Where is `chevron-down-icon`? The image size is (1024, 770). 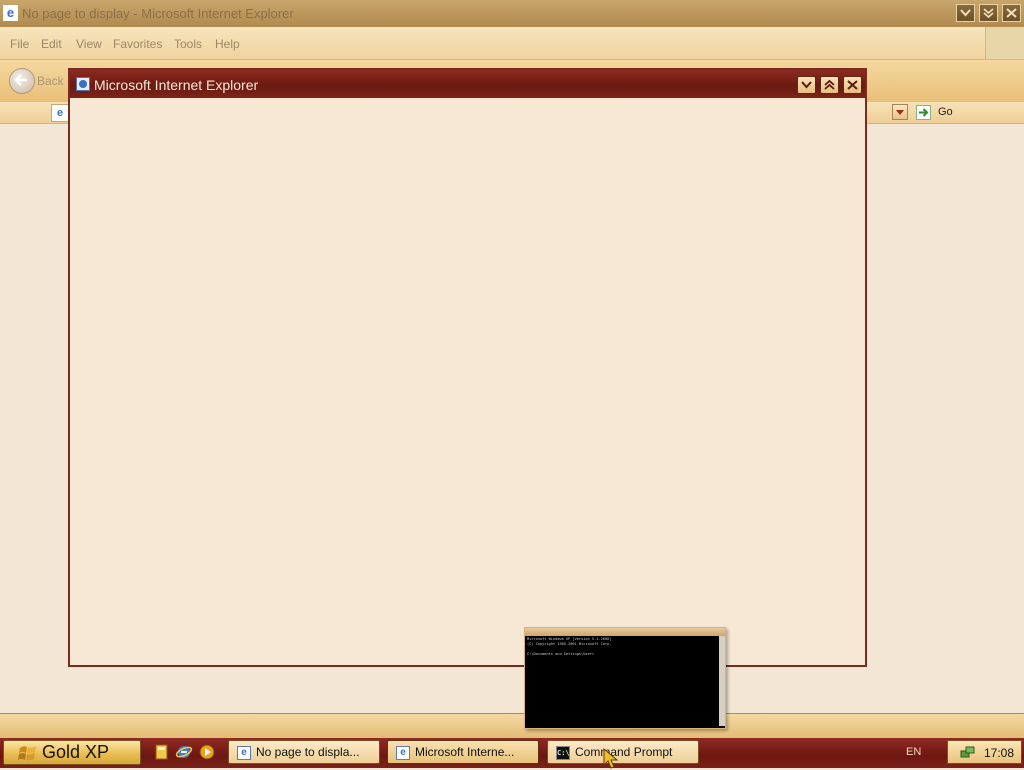
chevron-down-icon is located at coordinates (900, 112).